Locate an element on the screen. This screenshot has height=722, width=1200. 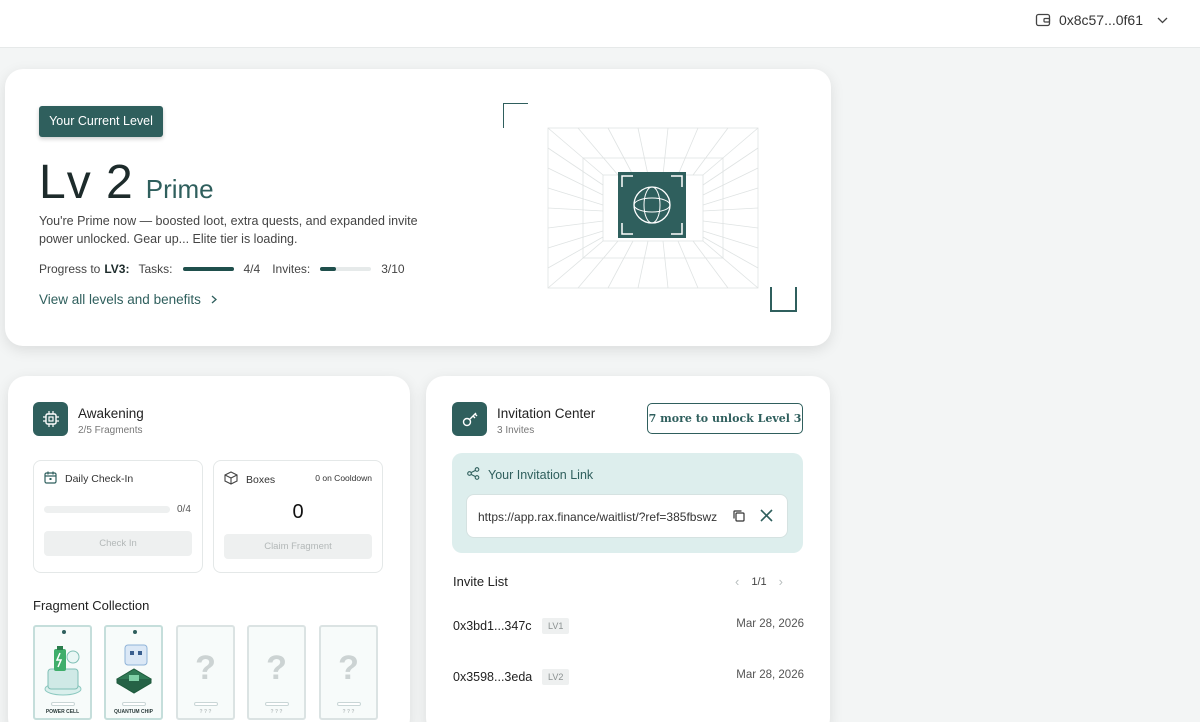
level-heading: Lv 2 Prime is located at coordinates (126, 182).